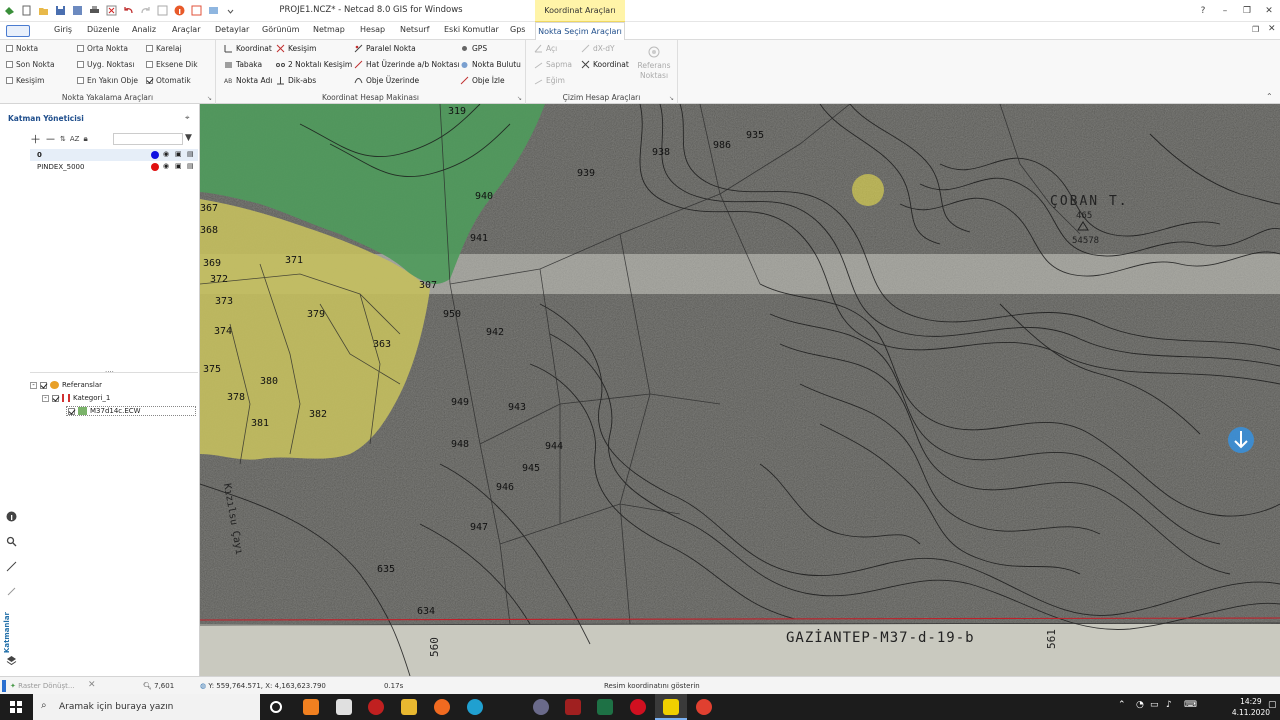 The width and height of the screenshot is (1280, 720). Describe the element at coordinates (344, 707) in the screenshot. I see `store-icon` at that location.